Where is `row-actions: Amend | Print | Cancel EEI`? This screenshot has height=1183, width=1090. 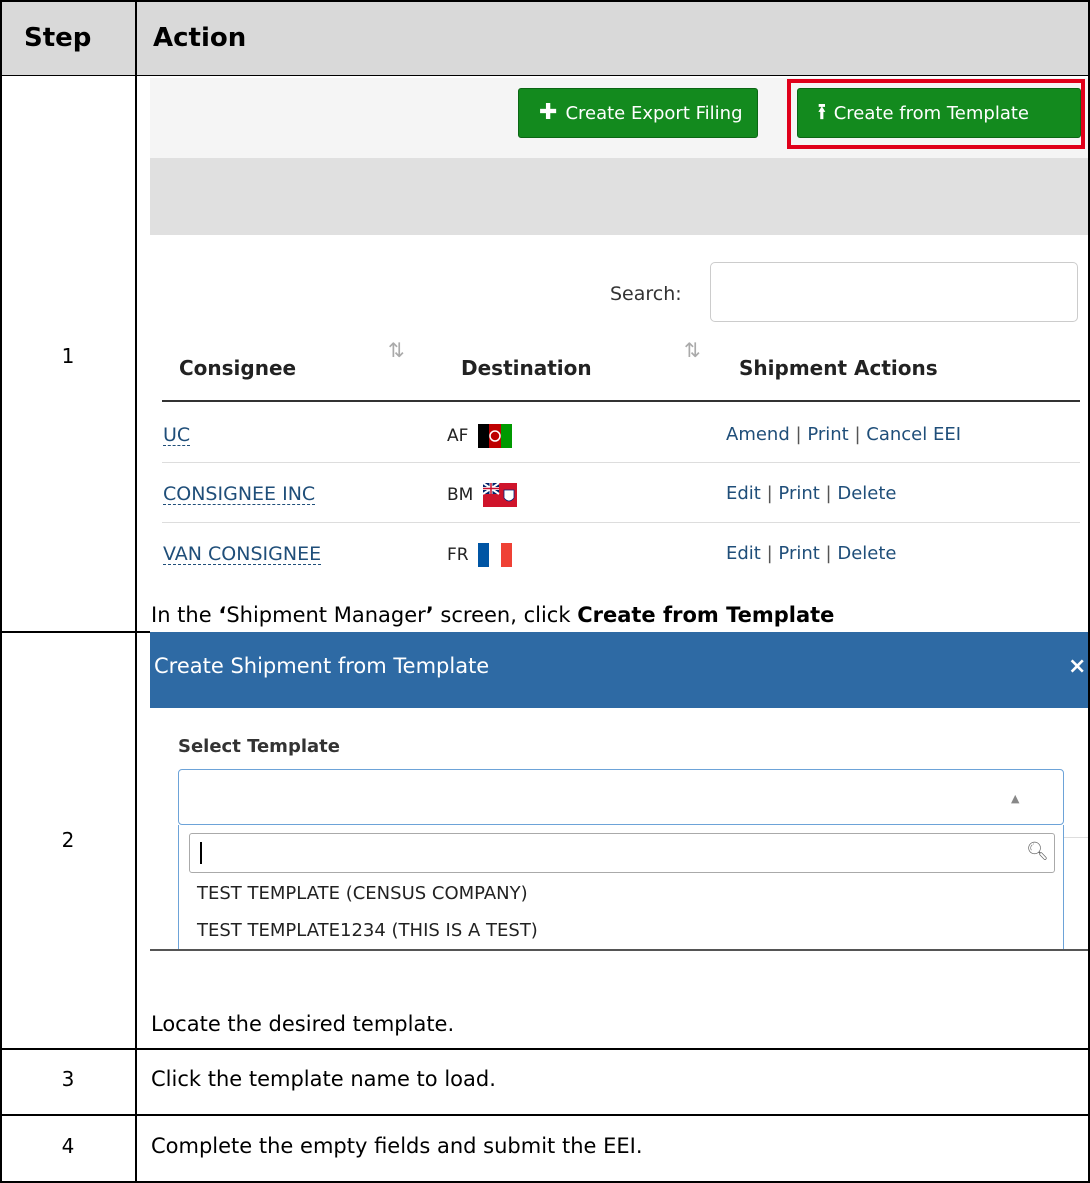
row-actions: Amend | Print | Cancel EEI is located at coordinates (843, 434).